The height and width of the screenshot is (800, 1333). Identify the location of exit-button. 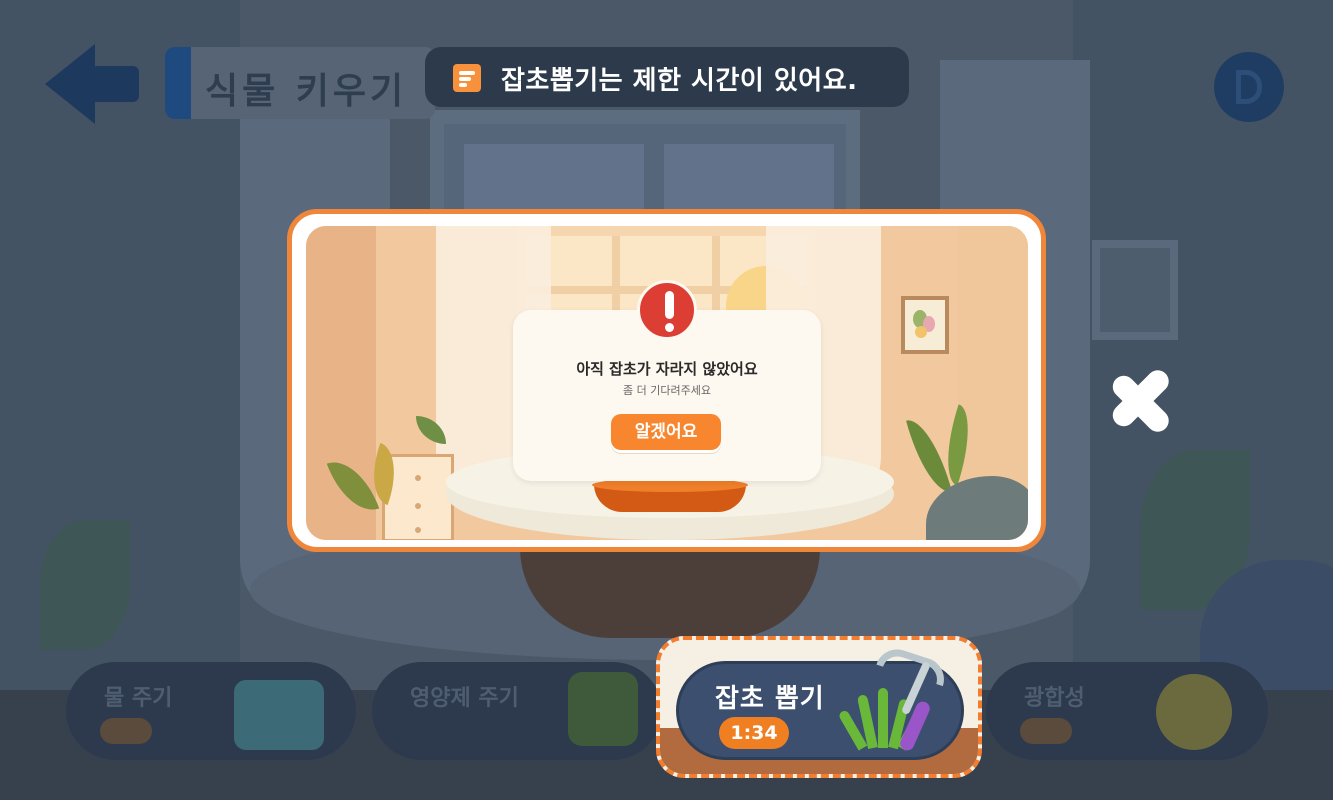
(1249, 87).